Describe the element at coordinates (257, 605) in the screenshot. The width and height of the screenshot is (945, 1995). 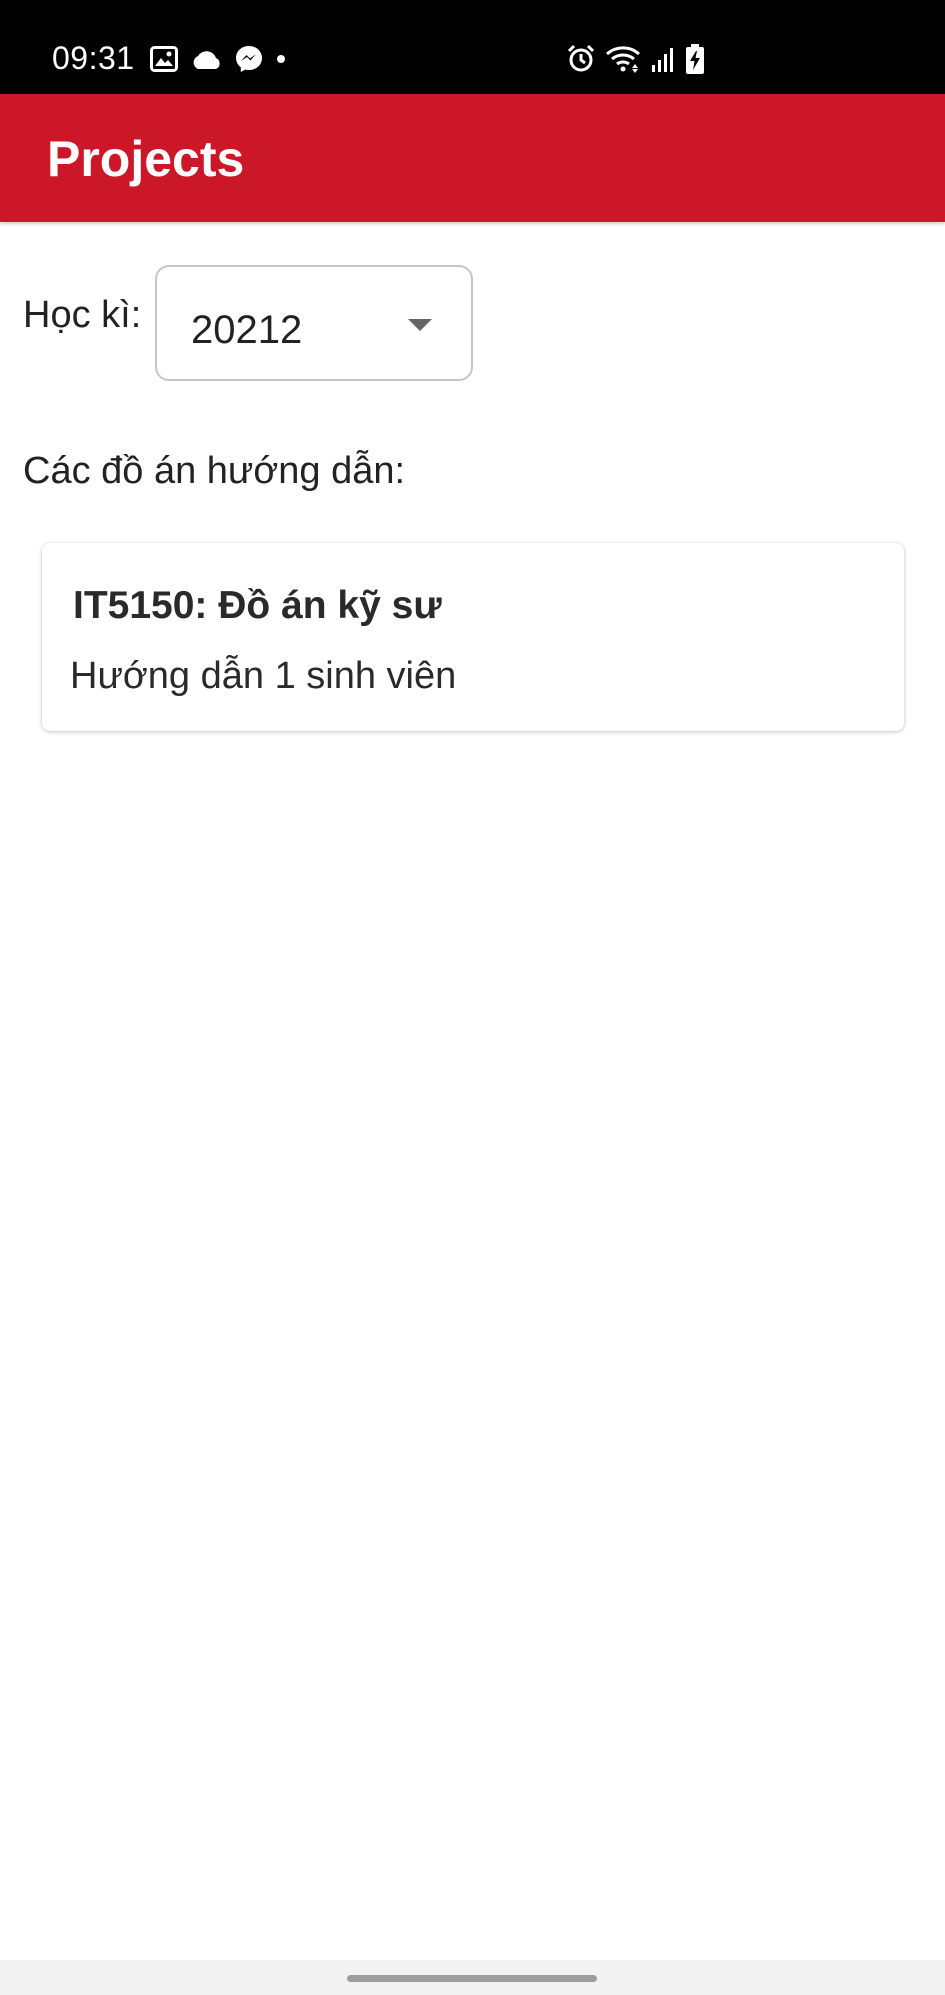
I see `project-title: IT5150: Đồ án kỹ sư` at that location.